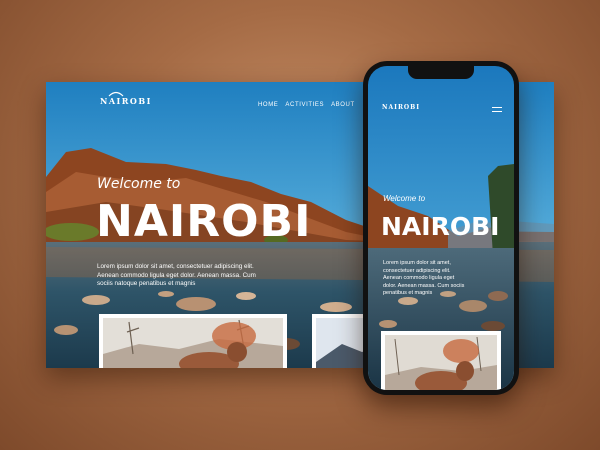 The height and width of the screenshot is (450, 600). What do you see at coordinates (424, 285) in the screenshot?
I see `mobile-description-line: dolor. Aenean massa. Cum sociis` at bounding box center [424, 285].